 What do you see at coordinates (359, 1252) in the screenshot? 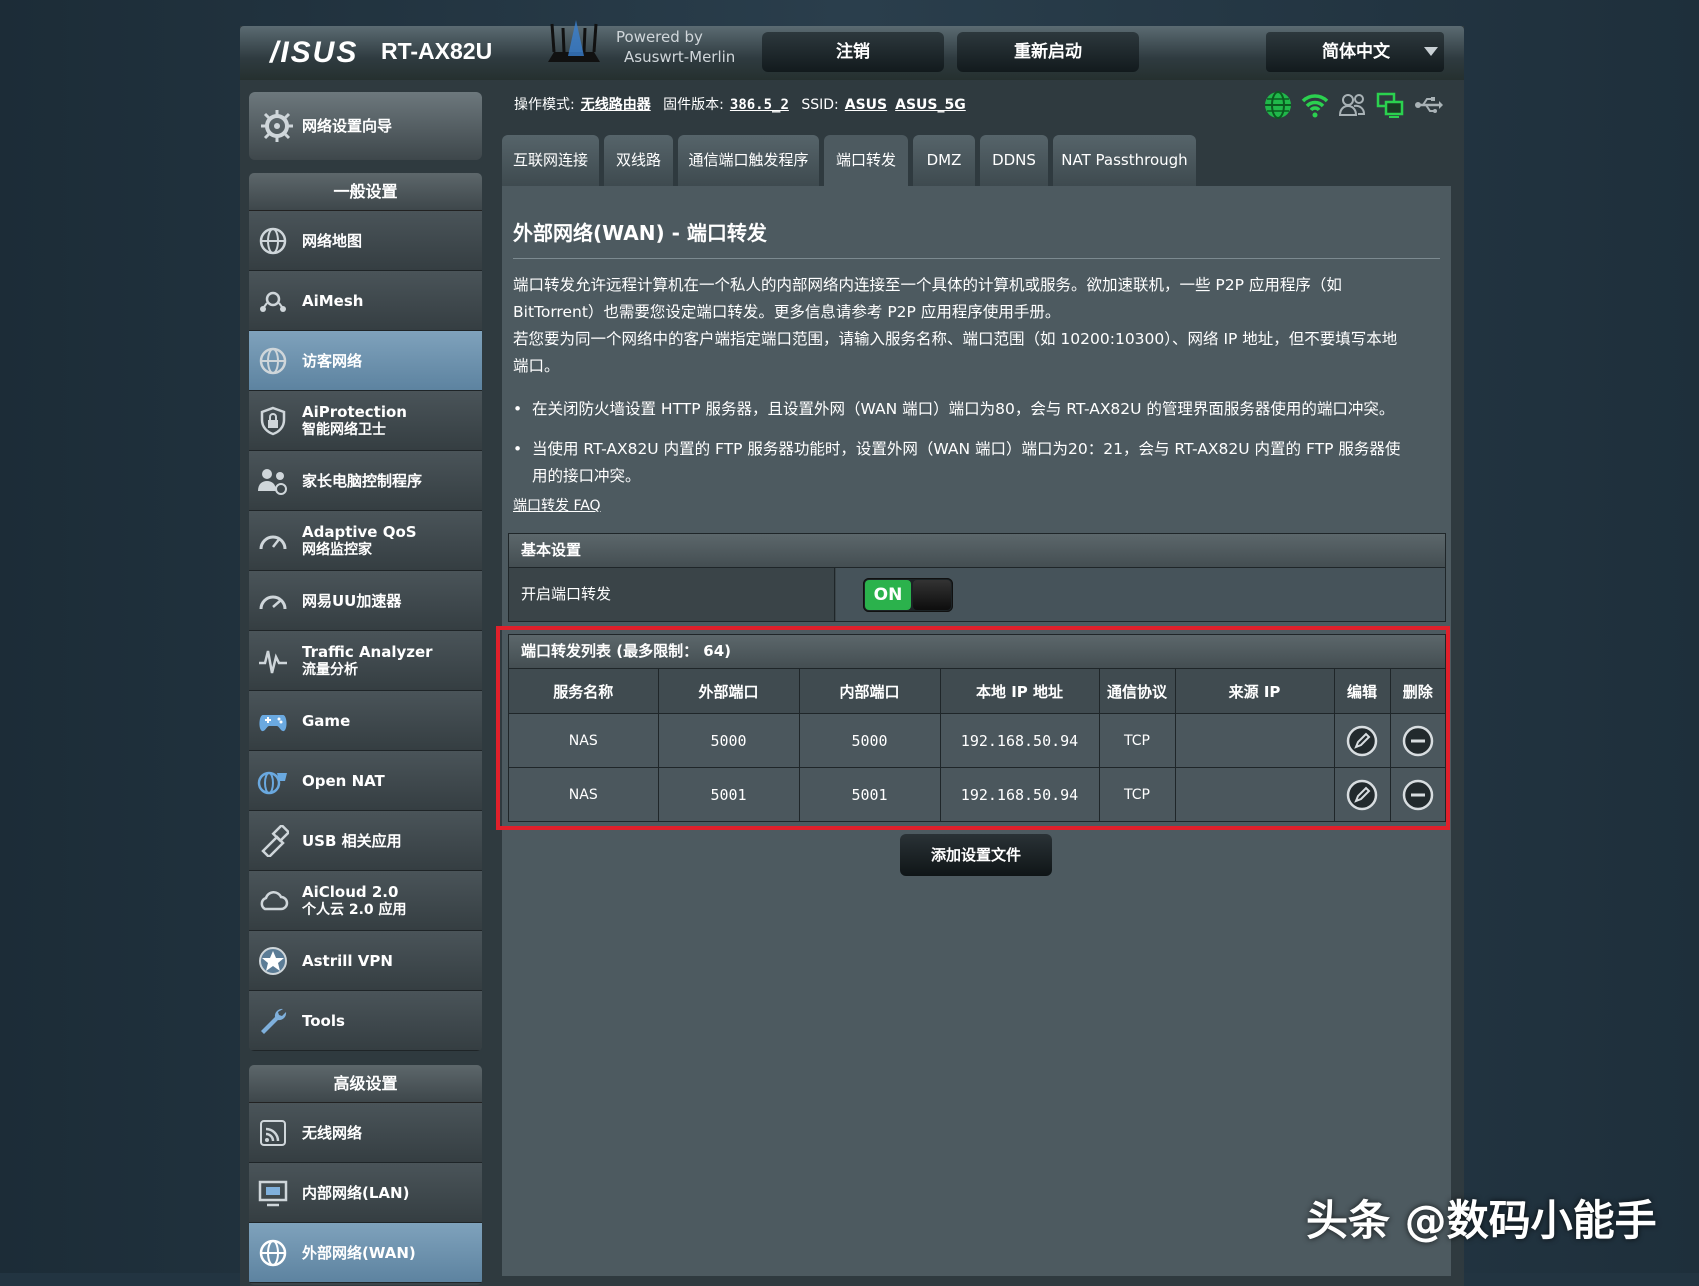
I see `sidebar-item-label: 外部网络(WAN)` at bounding box center [359, 1252].